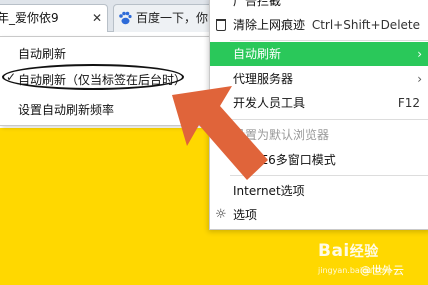 The width and height of the screenshot is (428, 285). Describe the element at coordinates (319, 103) in the screenshot. I see `menu-item-dev-tools: 开发人员工具 F12` at that location.